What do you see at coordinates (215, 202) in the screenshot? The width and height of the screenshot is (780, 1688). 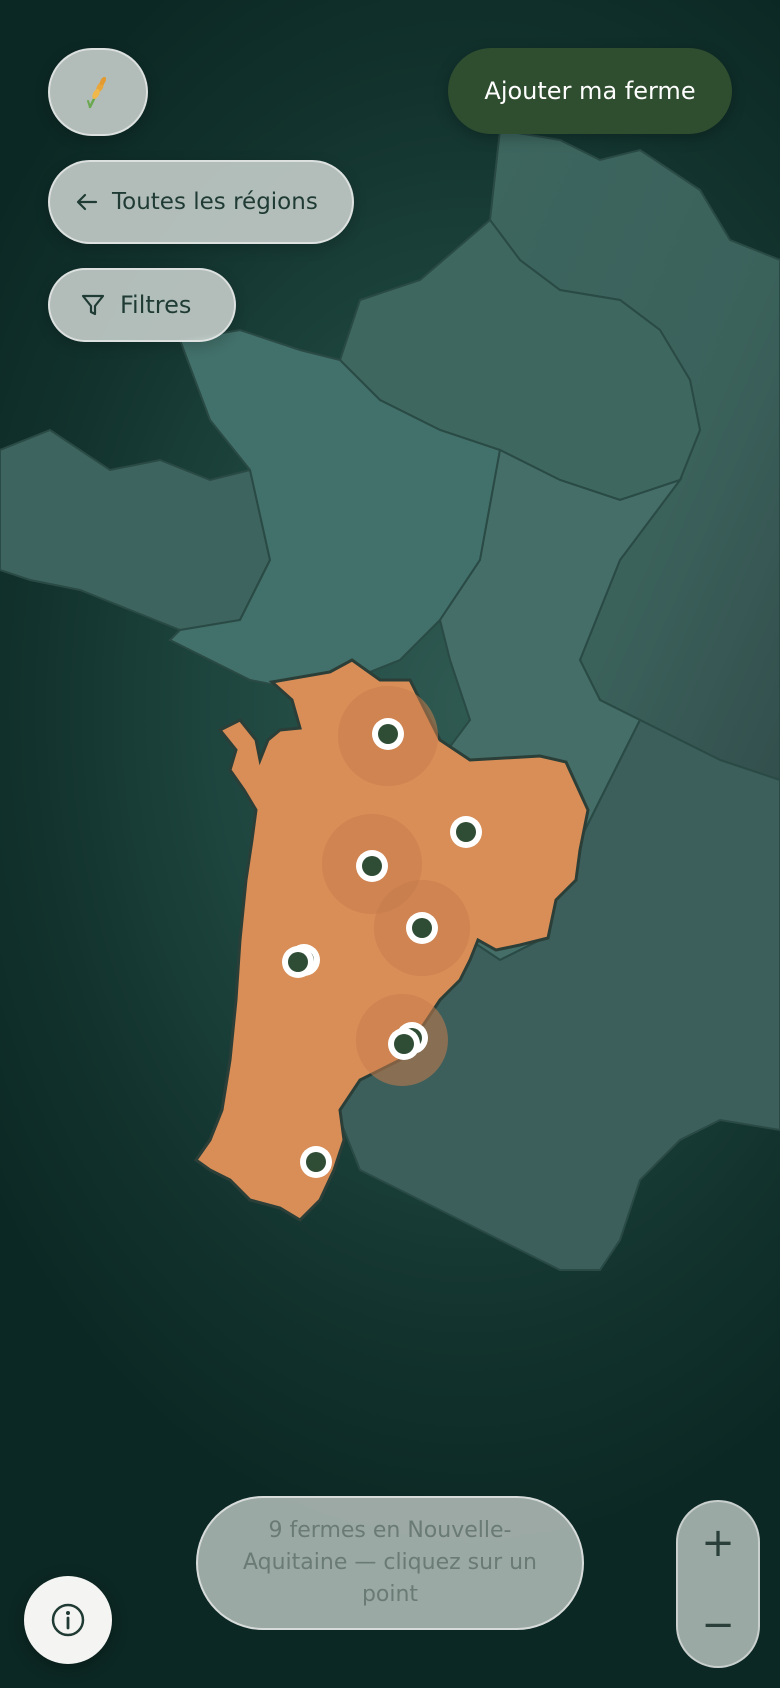 I see `all-regions-label: Toutes les régions` at bounding box center [215, 202].